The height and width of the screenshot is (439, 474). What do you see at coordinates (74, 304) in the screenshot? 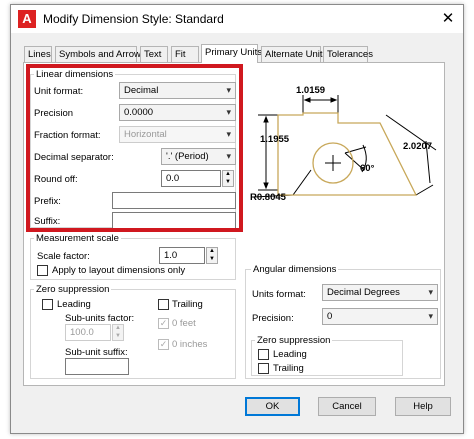
I see `leading-label: Leading` at bounding box center [74, 304].